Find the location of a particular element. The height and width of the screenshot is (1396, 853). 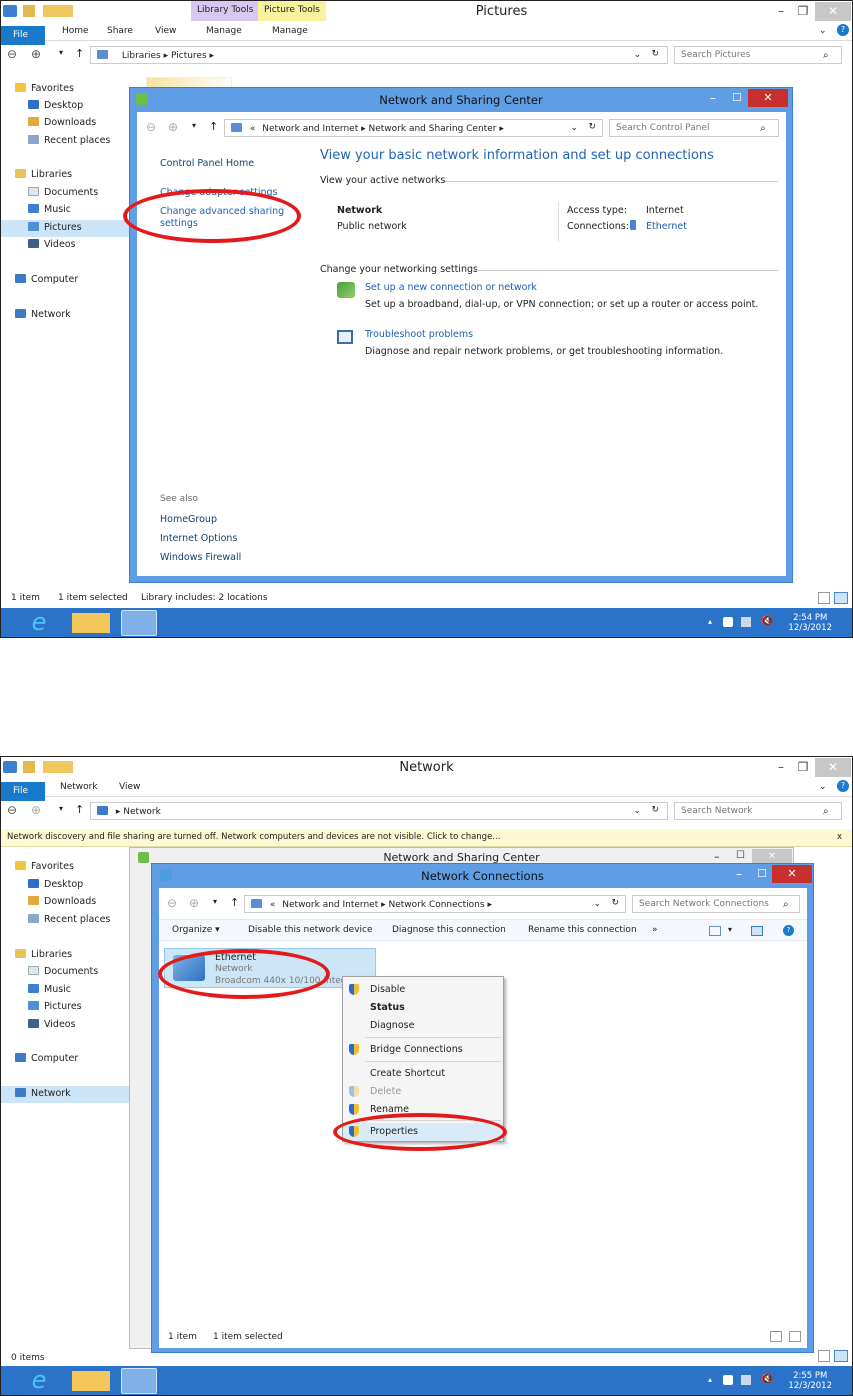

infobar-close-icon: x is located at coordinates (839, 837).